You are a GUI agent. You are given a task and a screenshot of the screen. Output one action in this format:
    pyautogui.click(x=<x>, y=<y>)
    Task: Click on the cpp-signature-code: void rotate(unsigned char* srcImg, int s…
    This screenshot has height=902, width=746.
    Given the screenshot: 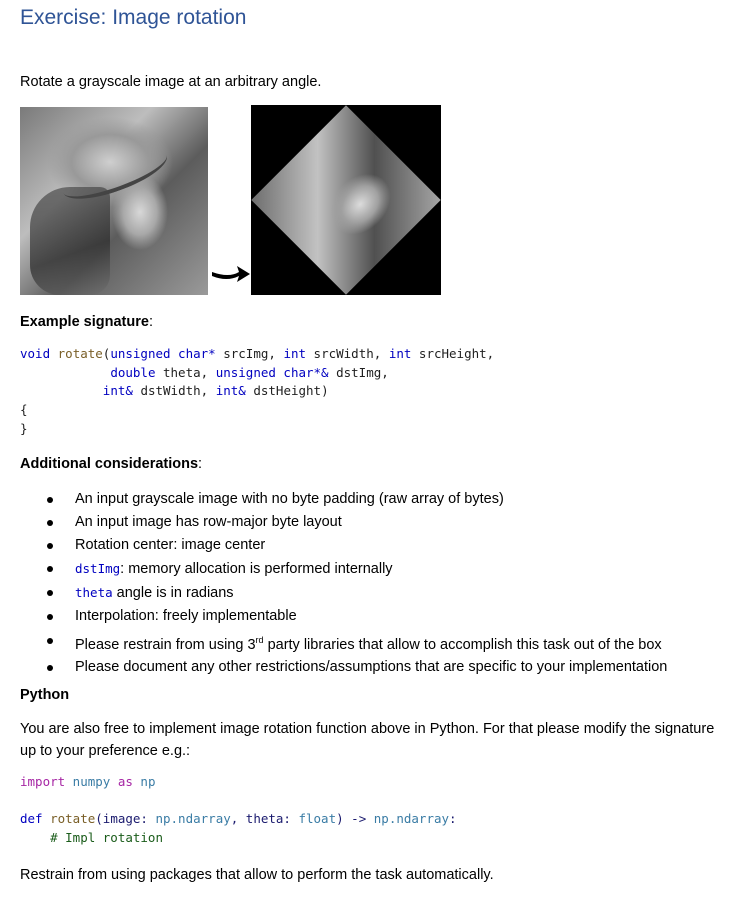 What is the action you would take?
    pyautogui.click(x=257, y=373)
    